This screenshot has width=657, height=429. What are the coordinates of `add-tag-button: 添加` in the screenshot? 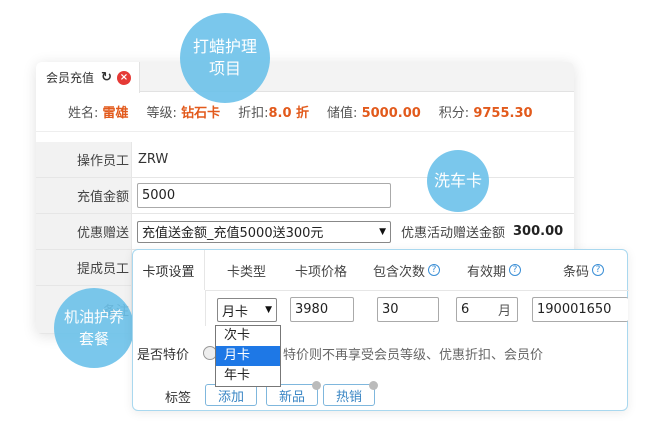 It's located at (231, 395).